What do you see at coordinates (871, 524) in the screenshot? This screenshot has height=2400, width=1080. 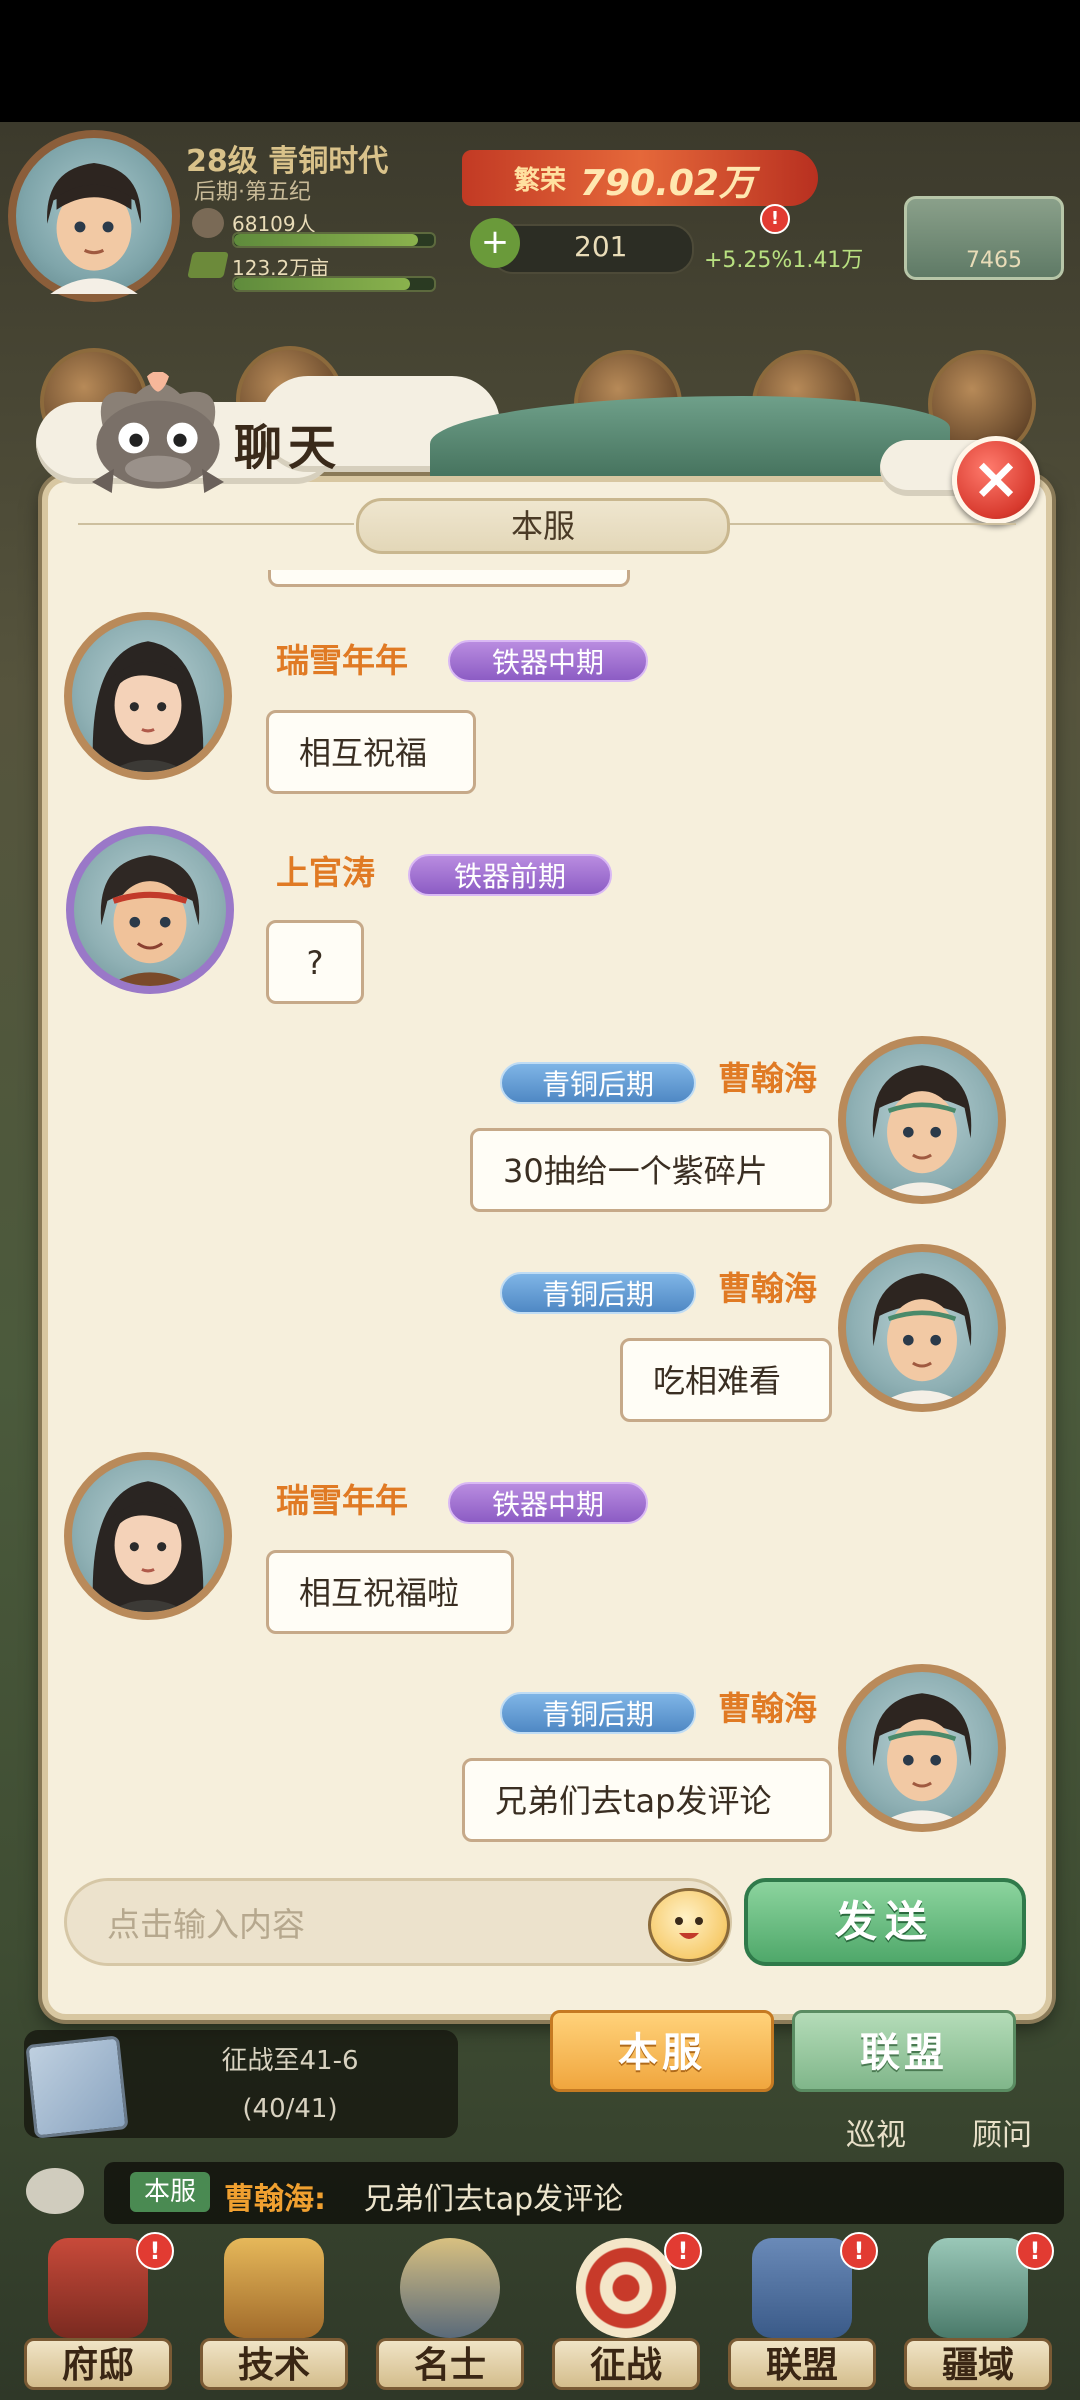 I see `tab-divider-right` at bounding box center [871, 524].